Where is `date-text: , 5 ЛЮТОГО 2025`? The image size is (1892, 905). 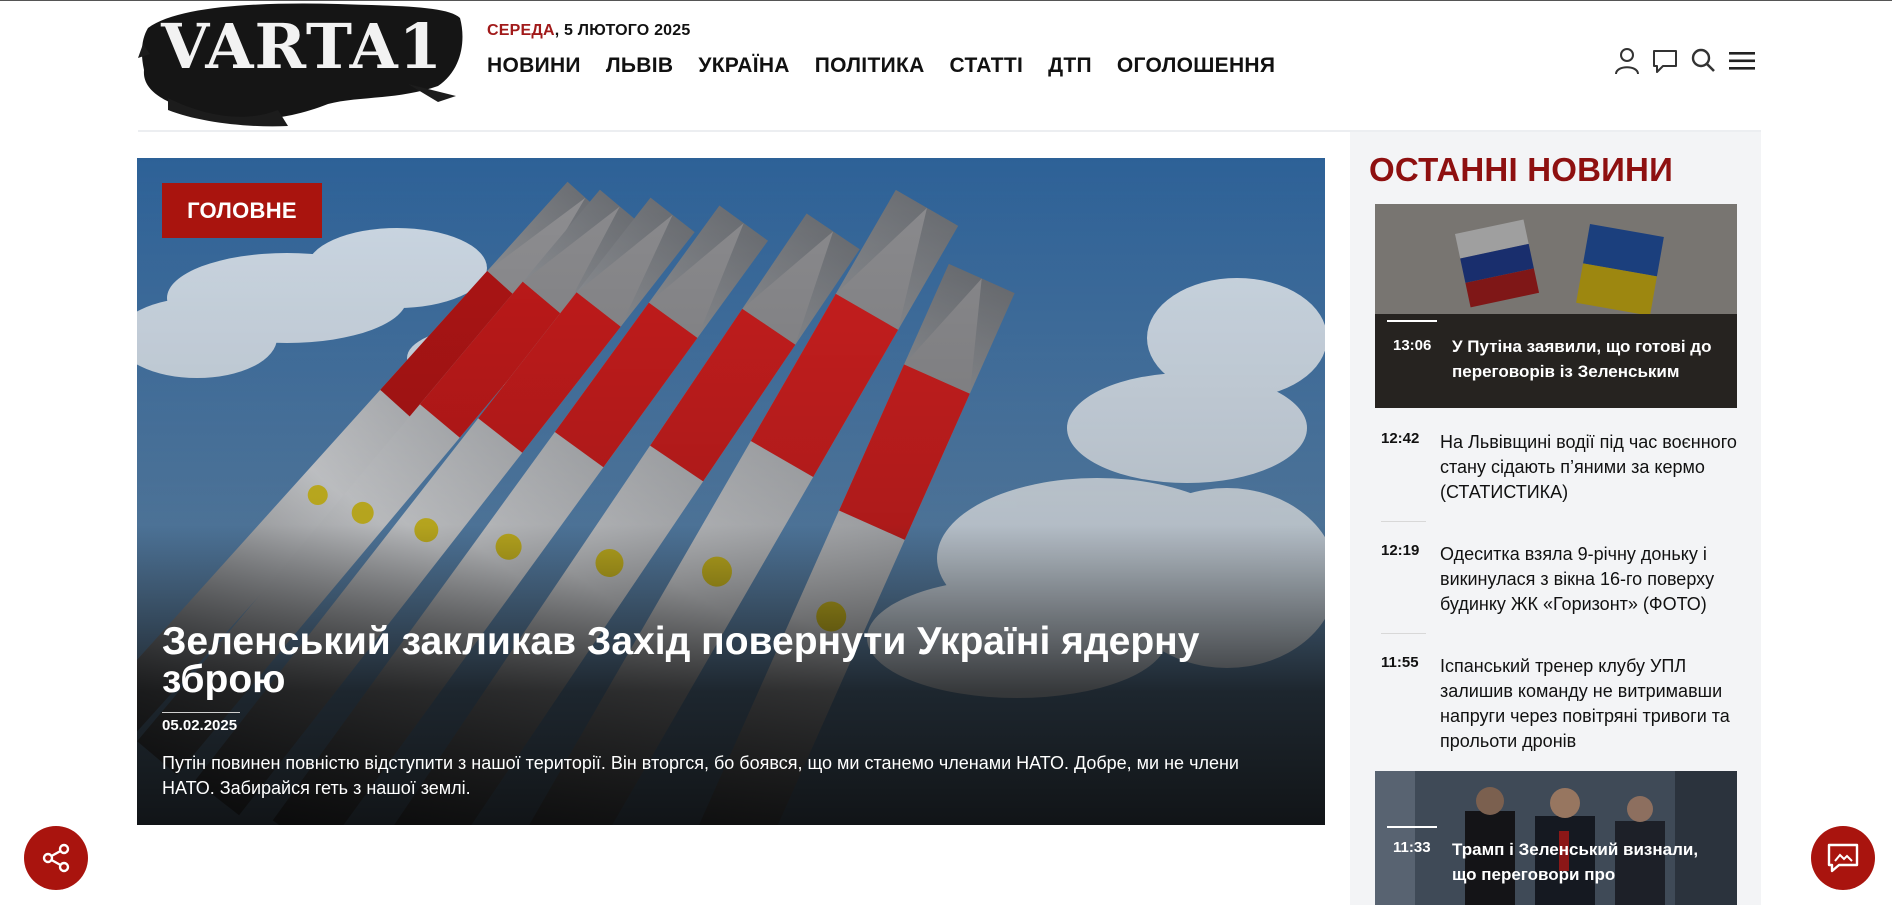 date-text: , 5 ЛЮТОГО 2025 is located at coordinates (622, 30).